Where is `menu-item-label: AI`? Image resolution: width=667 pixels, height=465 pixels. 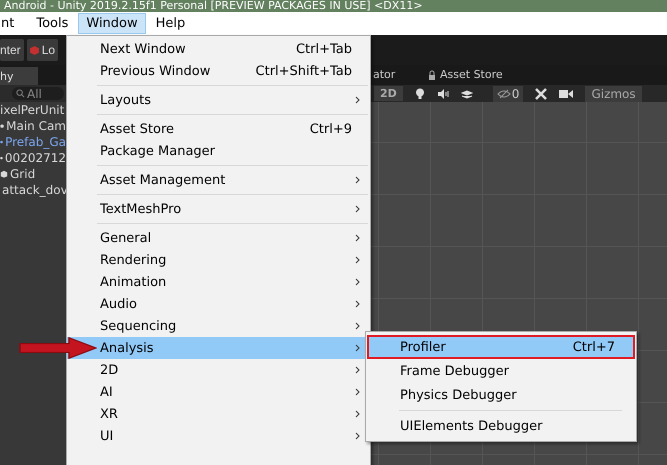
menu-item-label: AI is located at coordinates (106, 392).